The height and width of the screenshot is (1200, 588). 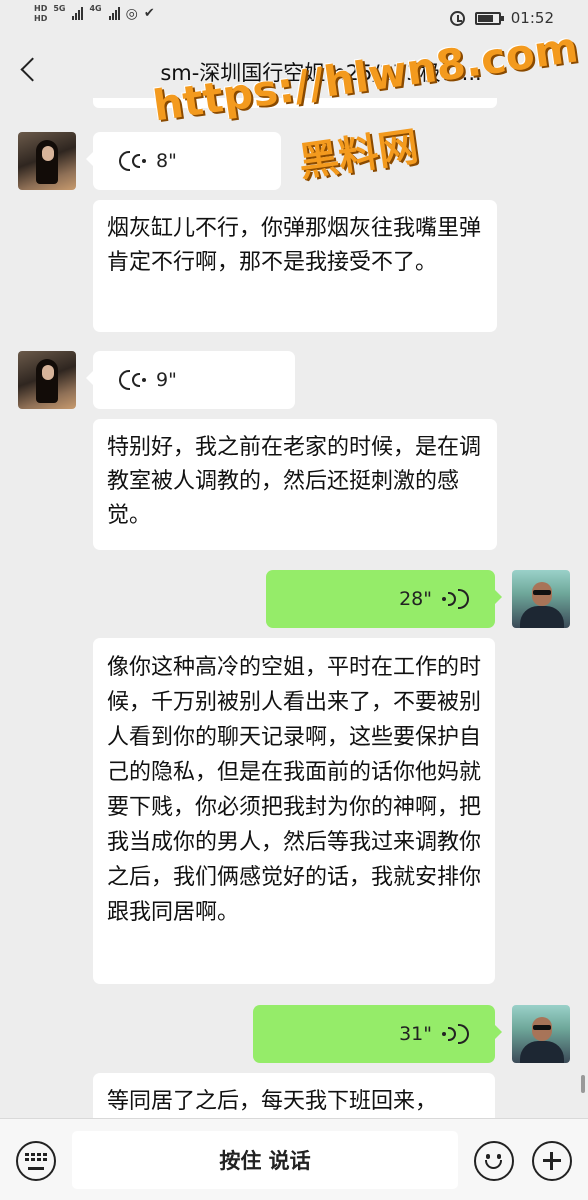 I want to click on hd-top-label: HD, so click(x=41, y=8).